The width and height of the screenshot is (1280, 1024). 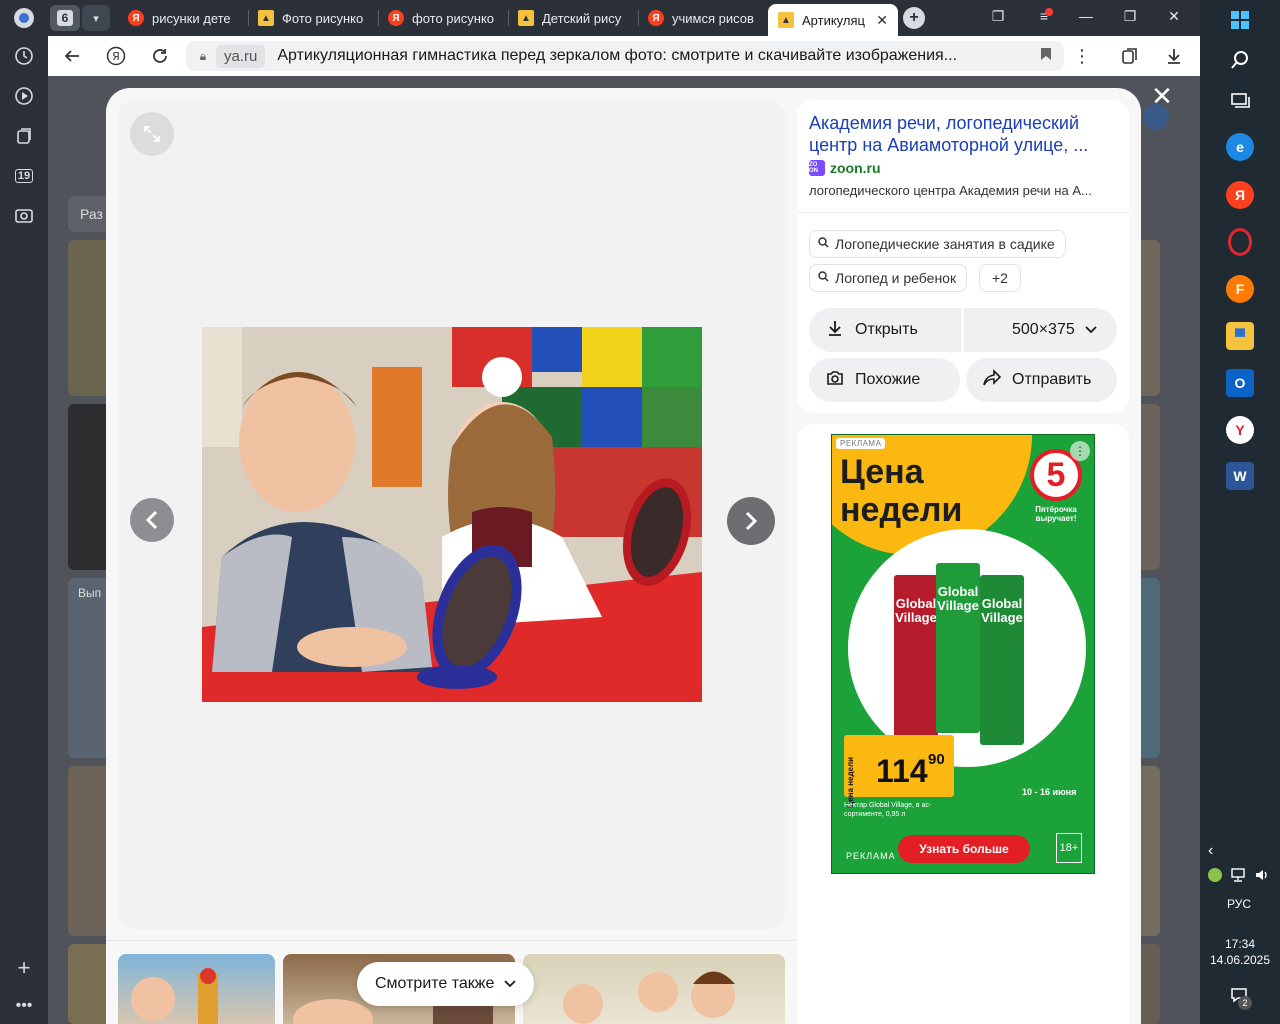 I want to click on notification-count: 2, so click(x=1245, y=1003).